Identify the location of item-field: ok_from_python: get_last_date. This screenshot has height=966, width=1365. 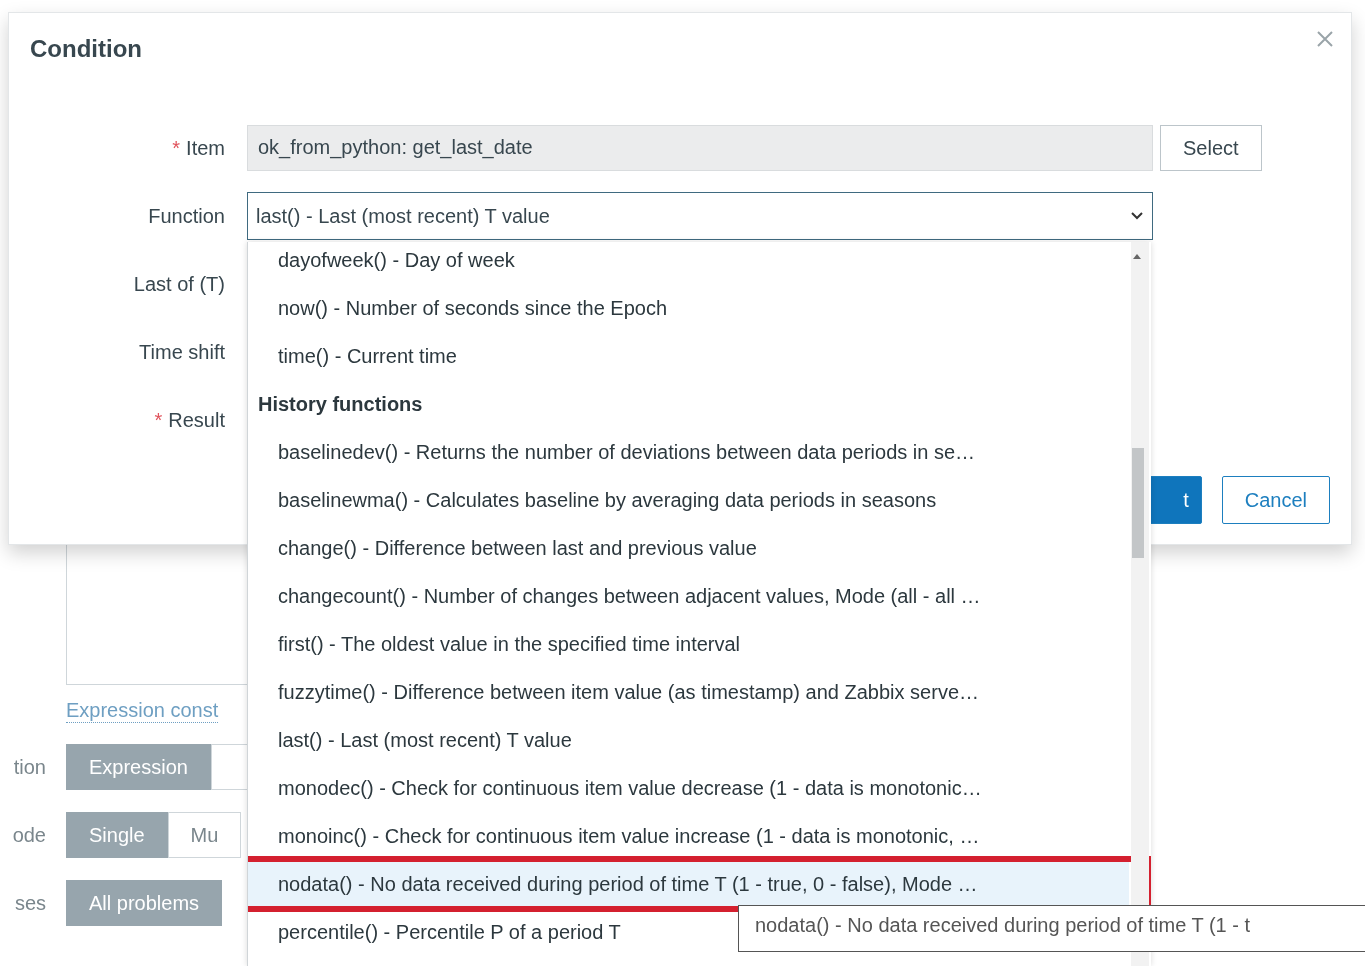
(700, 148).